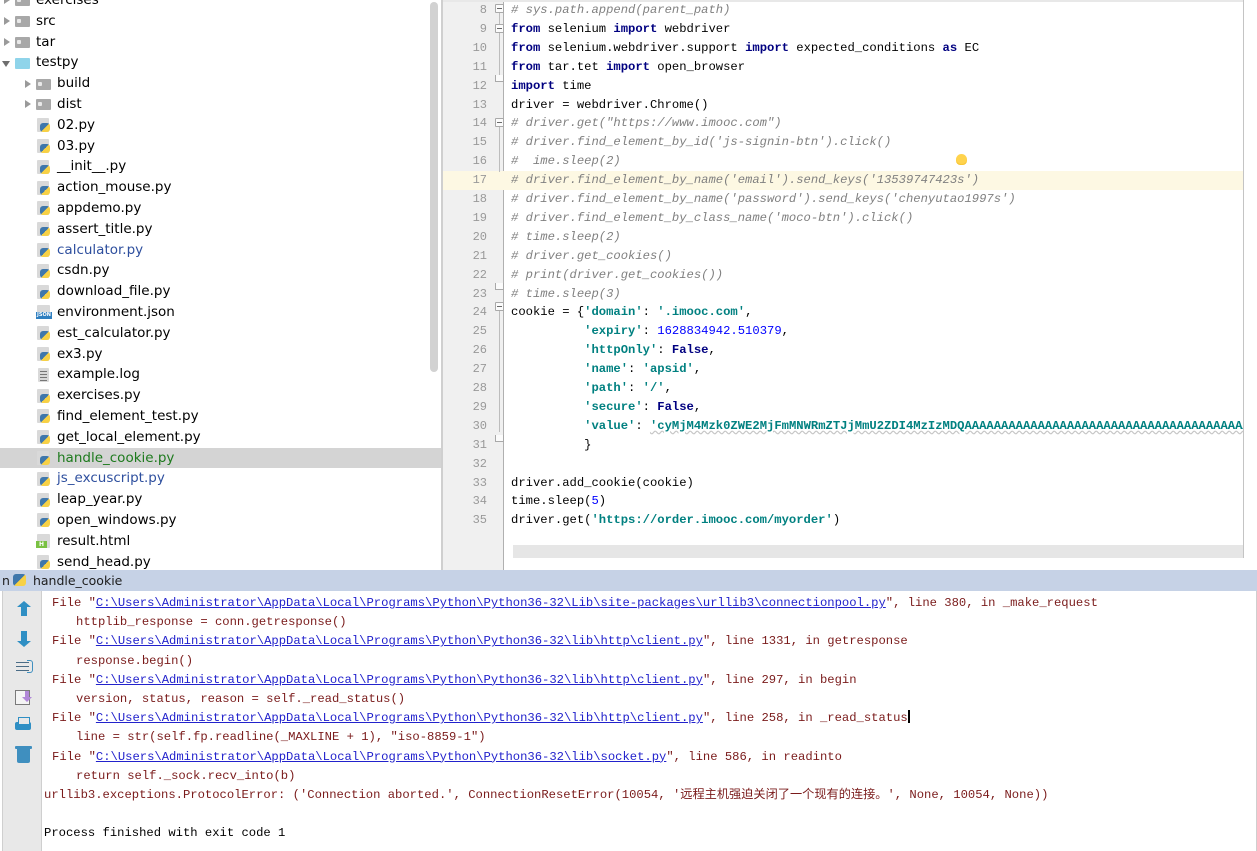  Describe the element at coordinates (961, 159) in the screenshot. I see `intention-bulb-icon` at that location.